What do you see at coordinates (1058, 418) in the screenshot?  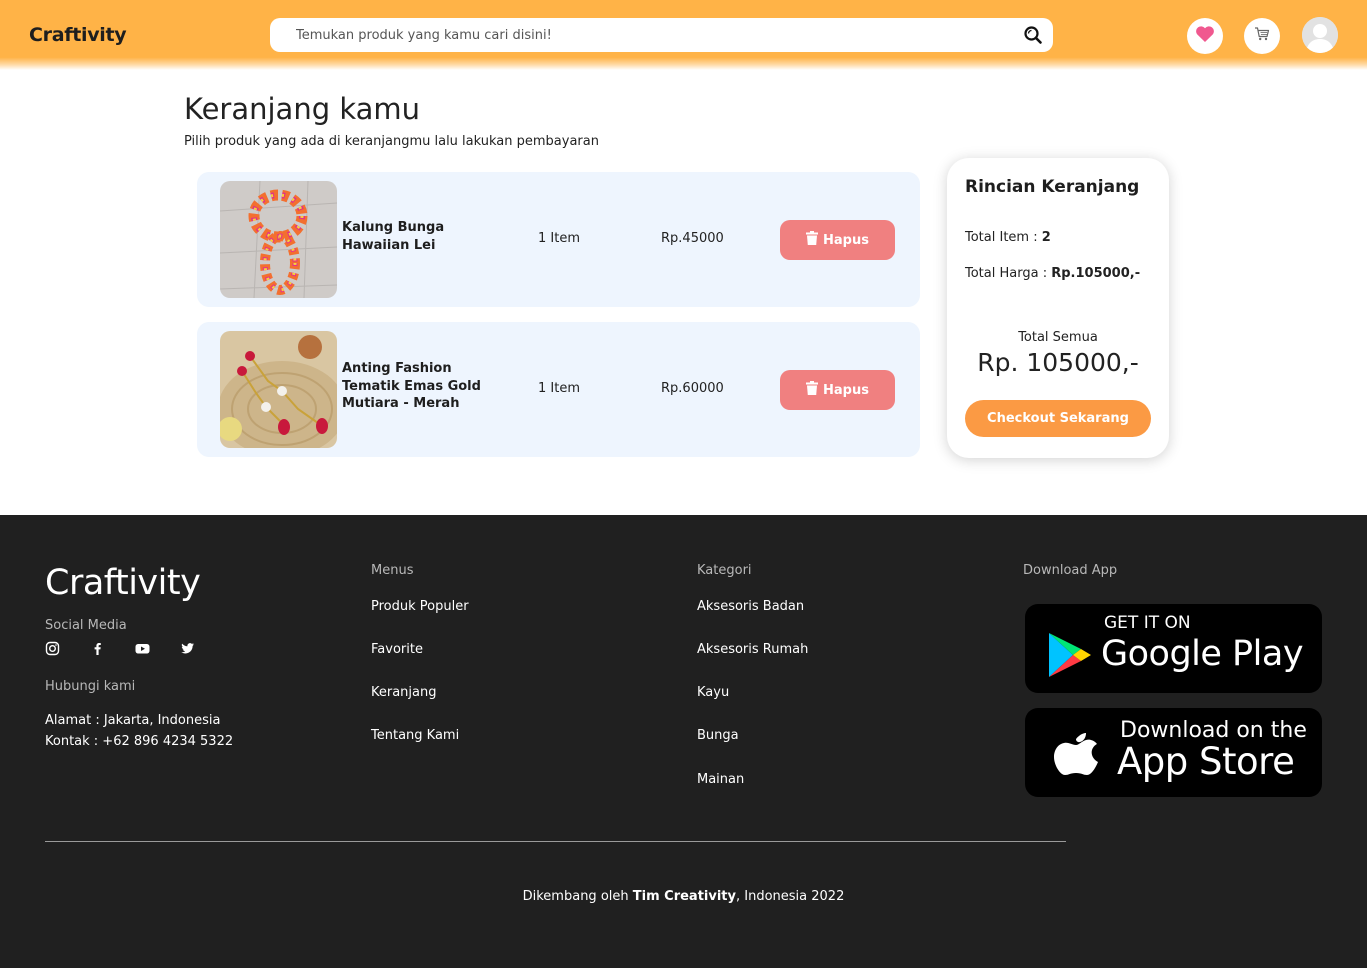 I see `checkout-button: Checkout Sekarang` at bounding box center [1058, 418].